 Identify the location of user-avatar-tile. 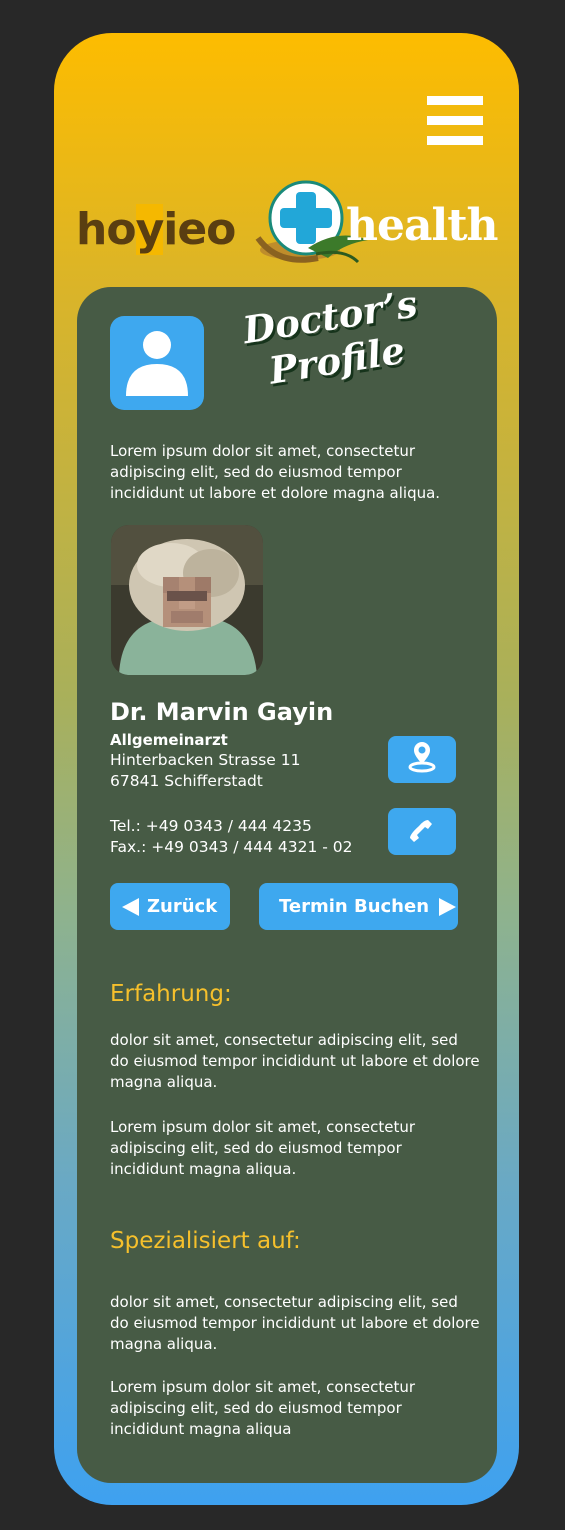
(157, 363).